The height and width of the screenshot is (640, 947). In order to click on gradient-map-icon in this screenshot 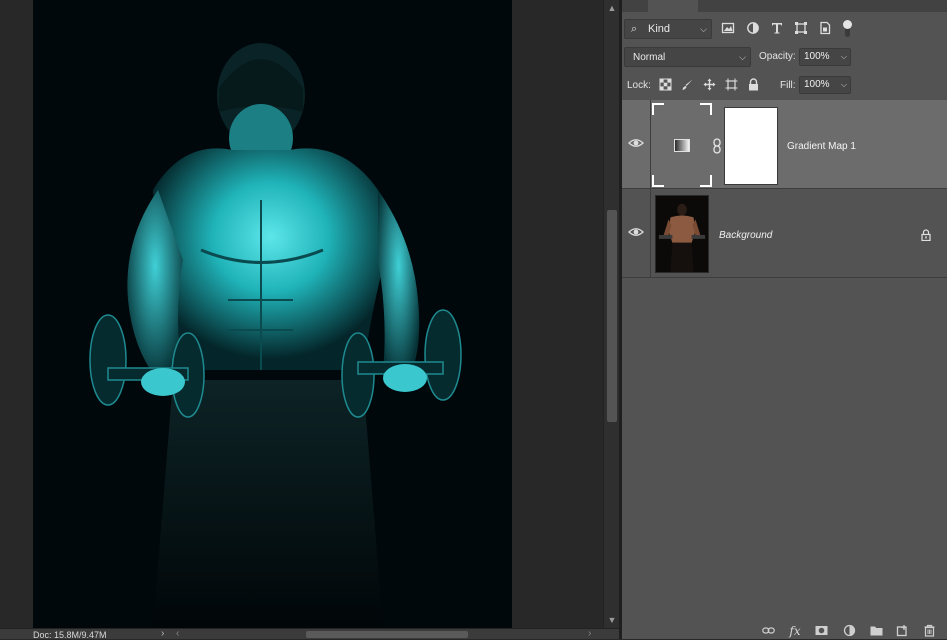, I will do `click(682, 145)`.